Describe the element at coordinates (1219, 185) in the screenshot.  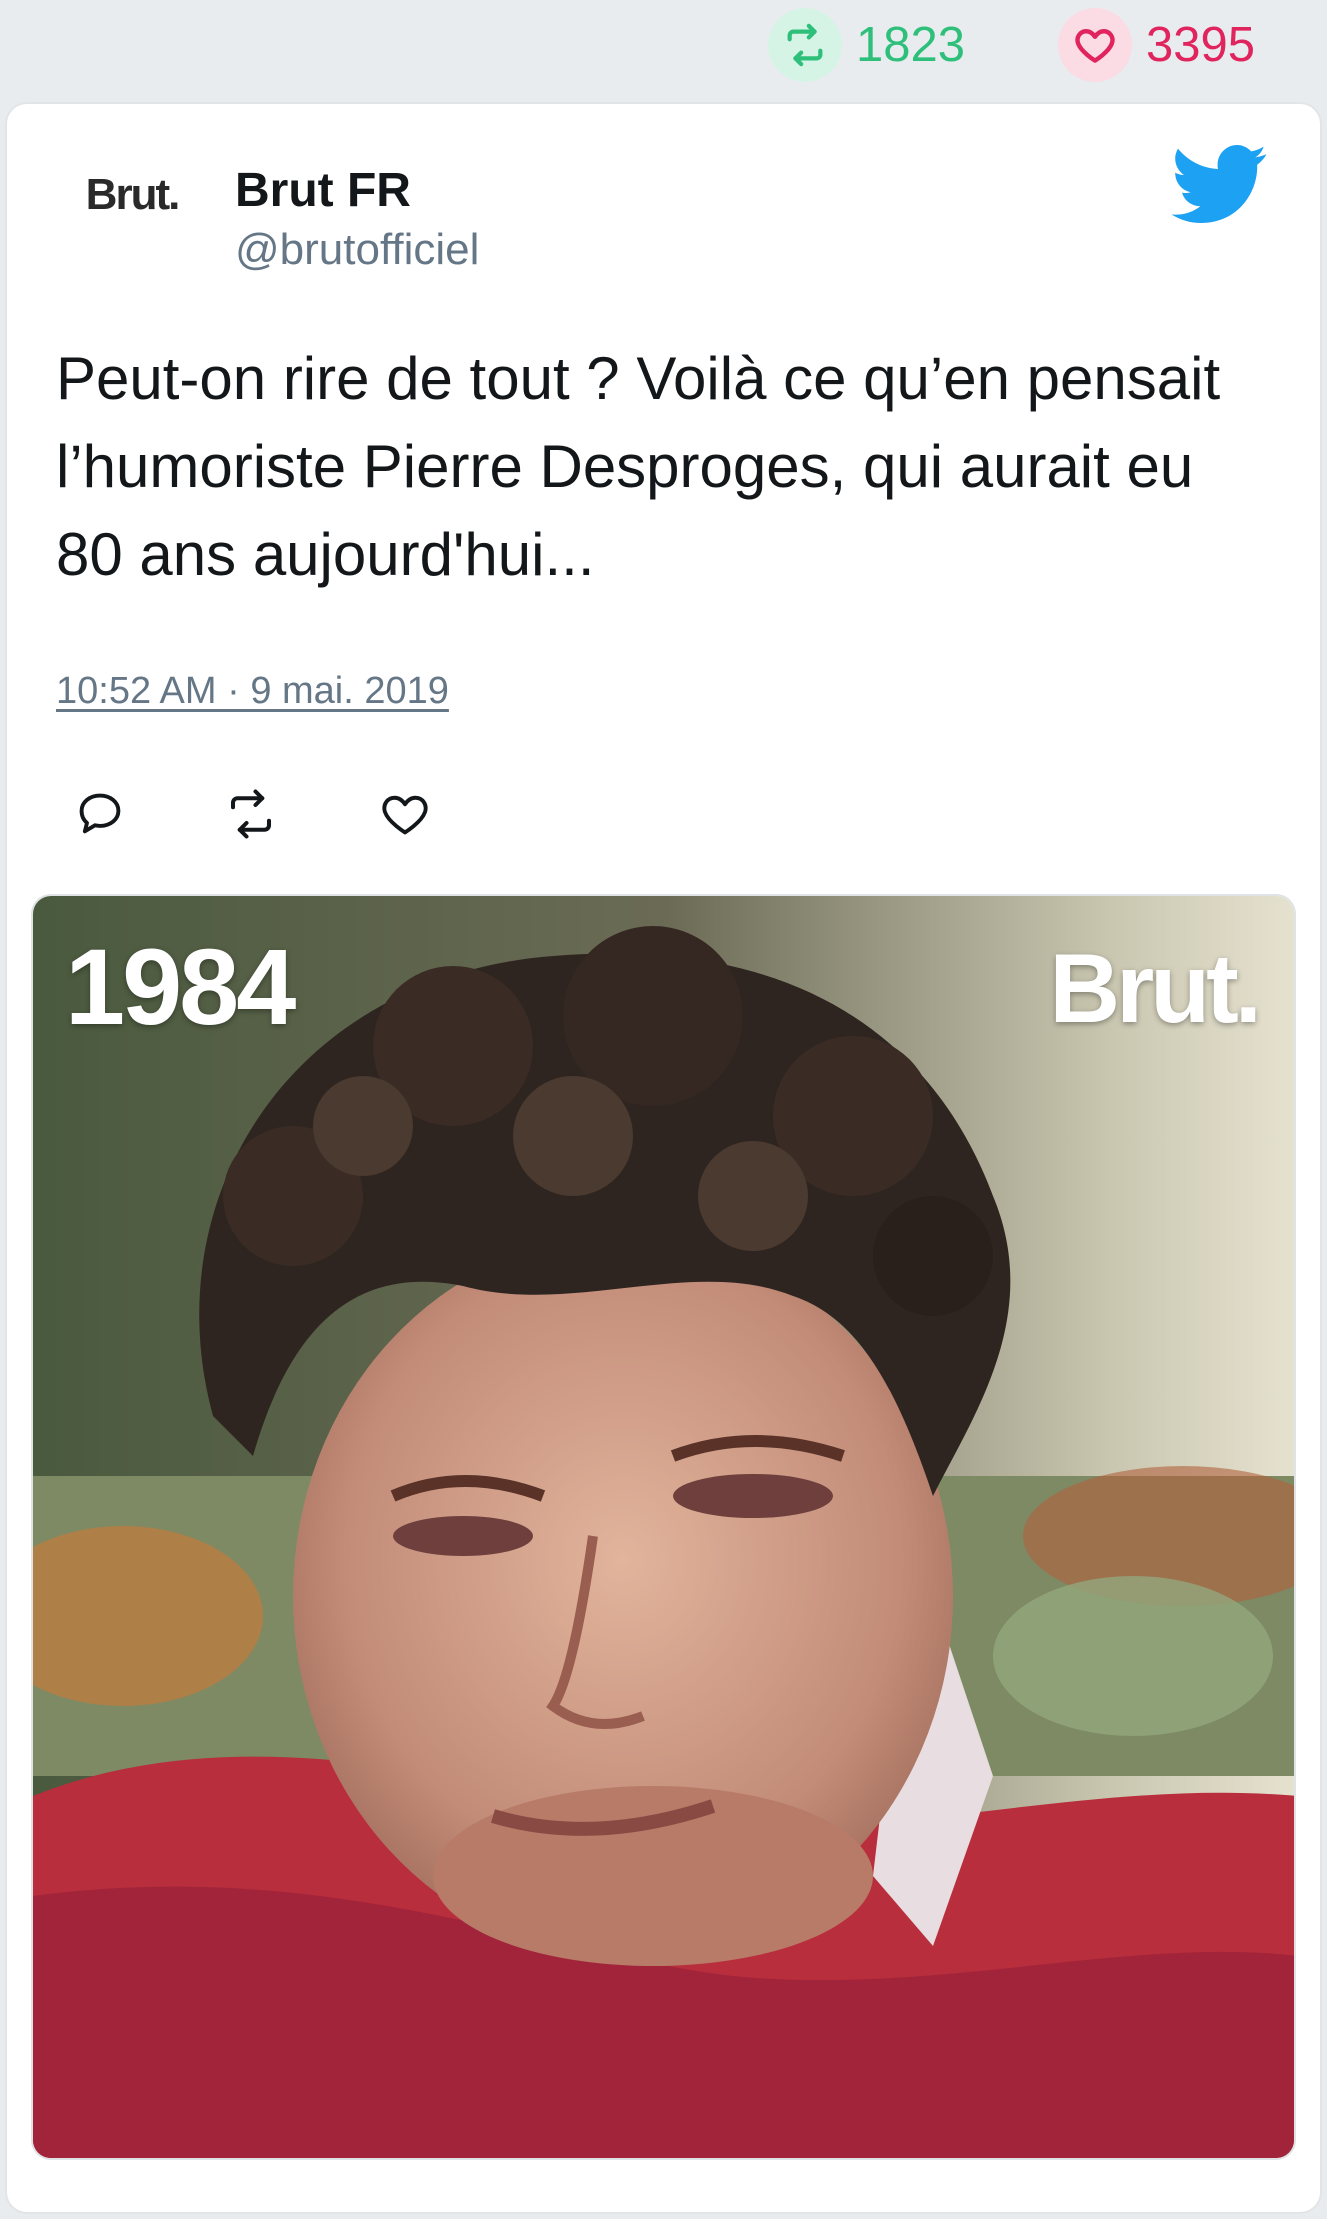
I see `twitter-bird-icon` at that location.